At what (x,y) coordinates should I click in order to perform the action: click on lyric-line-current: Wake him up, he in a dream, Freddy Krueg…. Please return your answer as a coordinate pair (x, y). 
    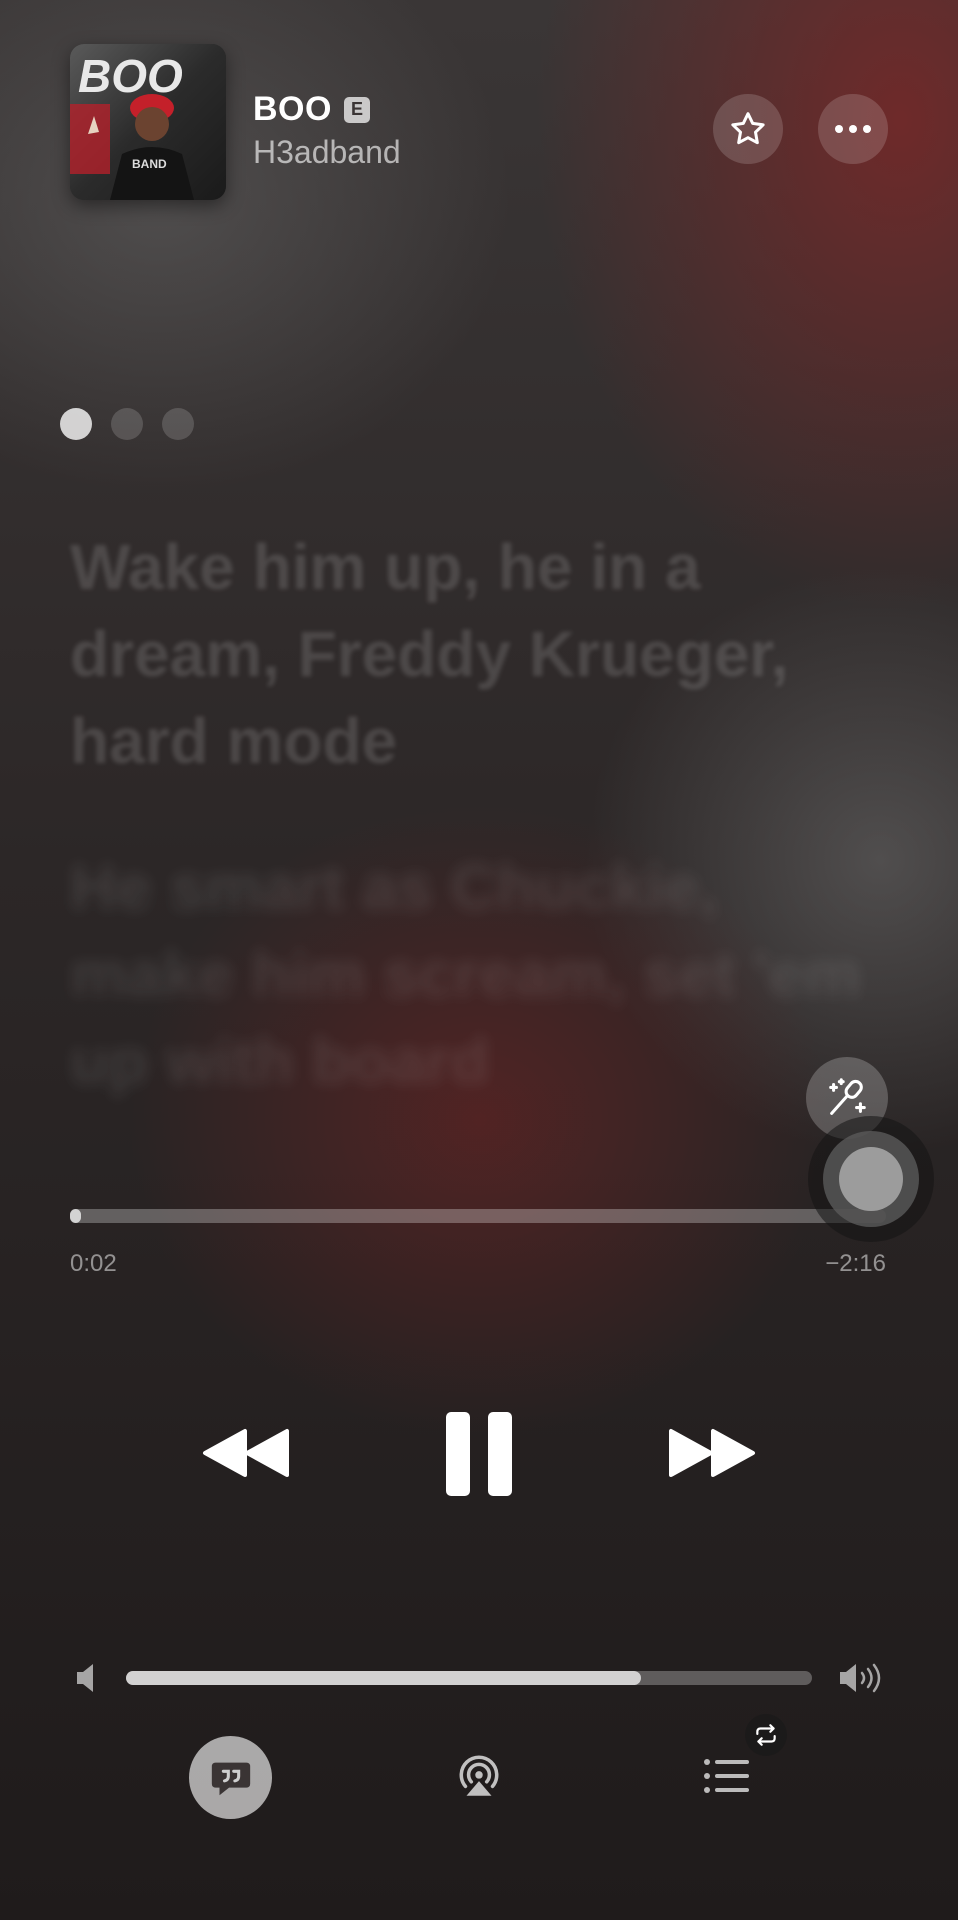
    Looking at the image, I should click on (470, 654).